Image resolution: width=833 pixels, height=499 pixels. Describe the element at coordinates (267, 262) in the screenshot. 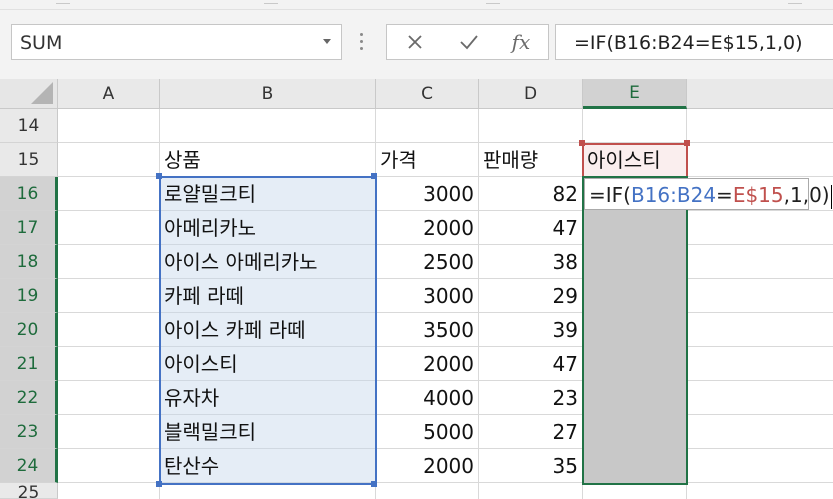

I see `cell-product: 아이스 아메리카노` at that location.